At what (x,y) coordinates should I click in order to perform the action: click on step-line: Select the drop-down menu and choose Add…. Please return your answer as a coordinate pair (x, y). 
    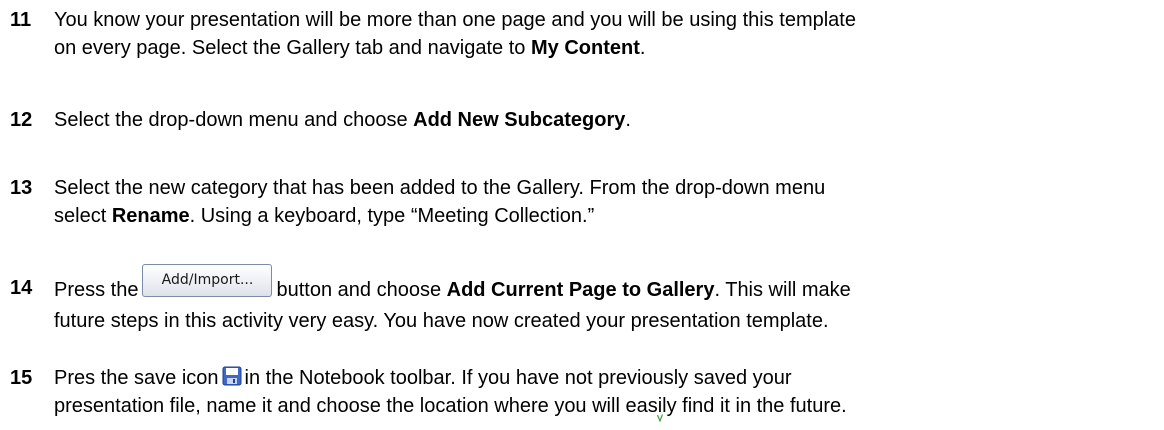
    Looking at the image, I should click on (342, 120).